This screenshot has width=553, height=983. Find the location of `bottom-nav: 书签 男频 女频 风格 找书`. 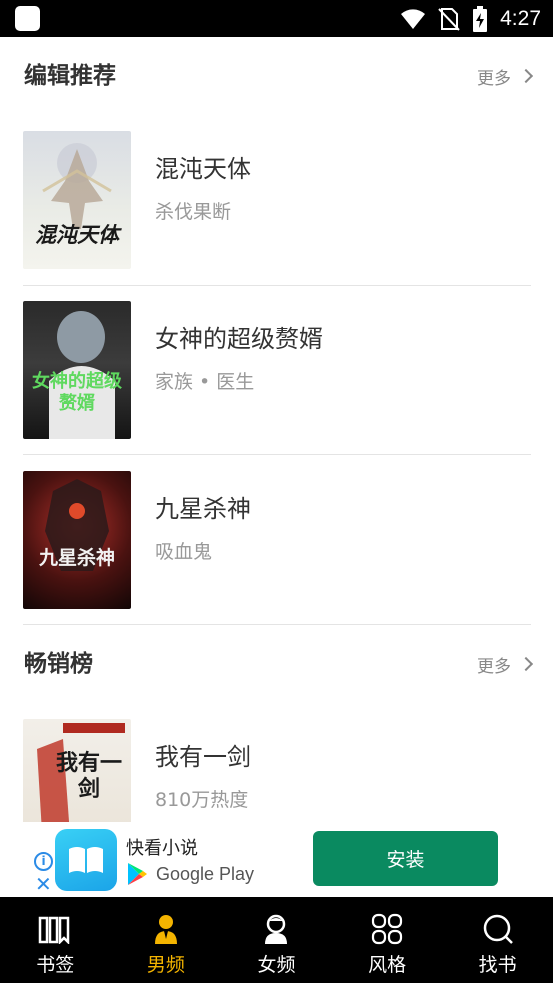

bottom-nav: 书签 男频 女频 风格 找书 is located at coordinates (276, 940).